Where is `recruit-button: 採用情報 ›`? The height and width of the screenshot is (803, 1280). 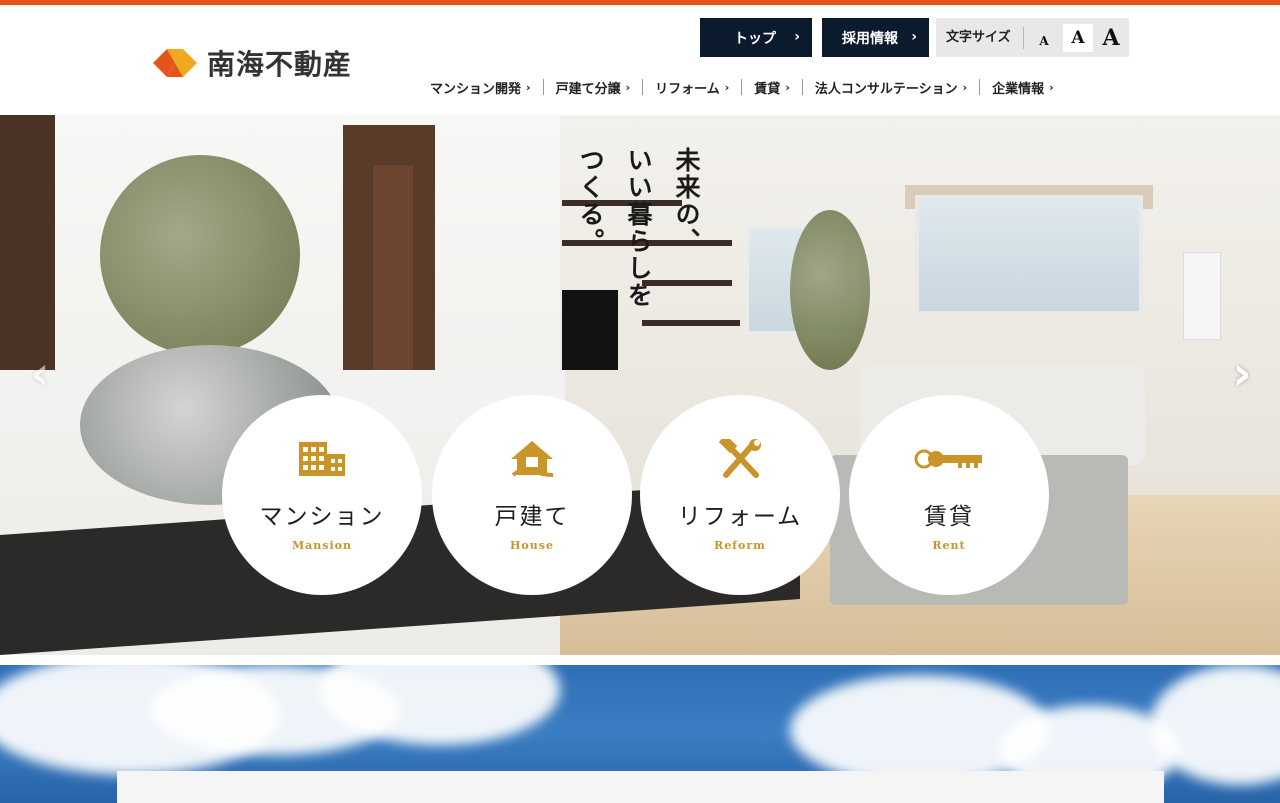 recruit-button: 採用情報 › is located at coordinates (875, 37).